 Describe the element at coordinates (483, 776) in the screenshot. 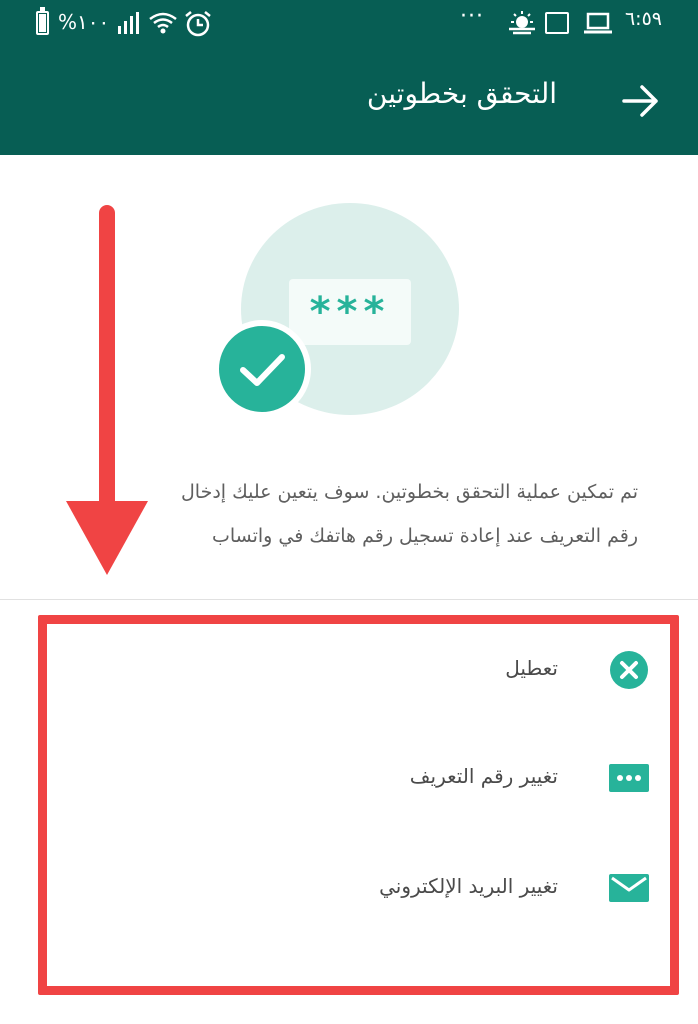

I see `change-pin-option-label: تغيير رقم التعريف` at that location.